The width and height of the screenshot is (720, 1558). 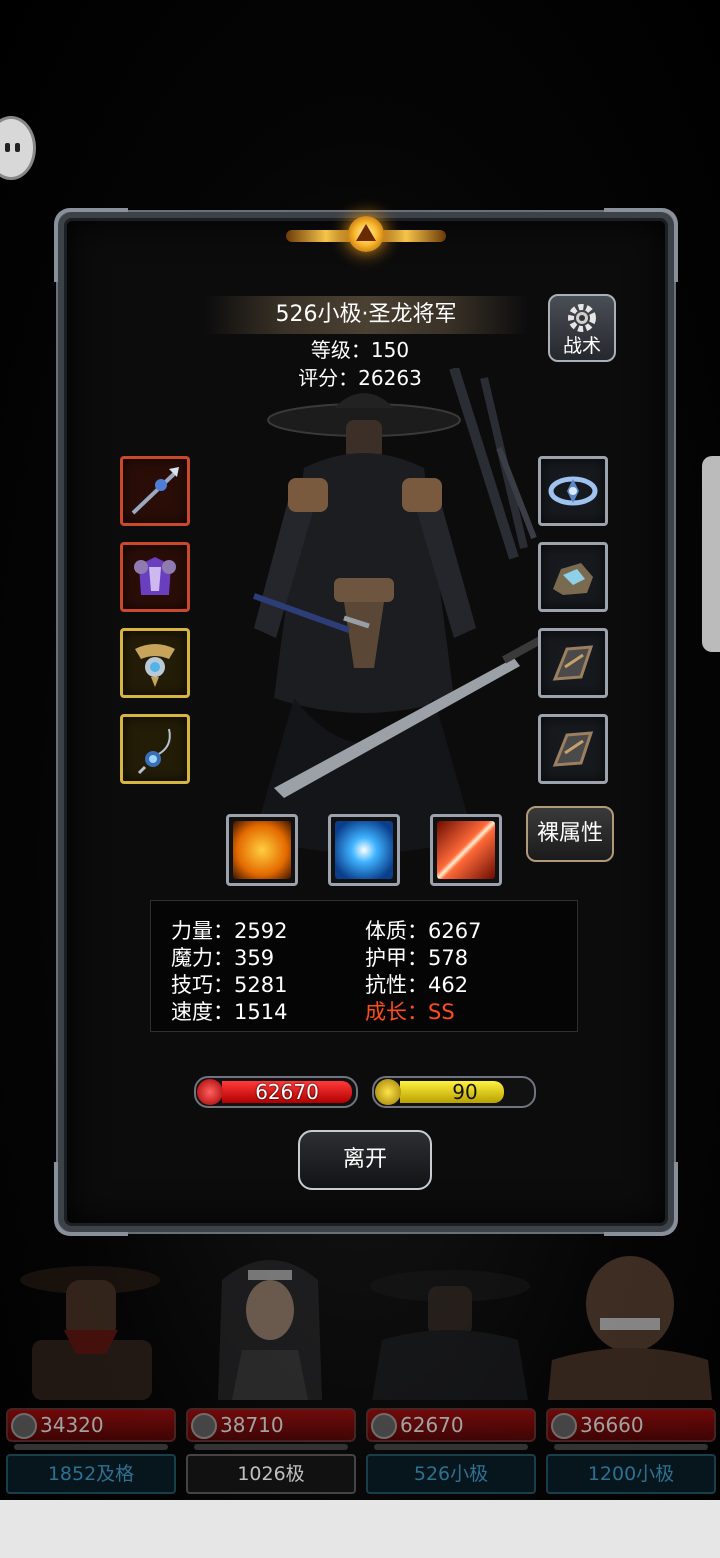 I want to click on ore-icon, so click(x=573, y=579).